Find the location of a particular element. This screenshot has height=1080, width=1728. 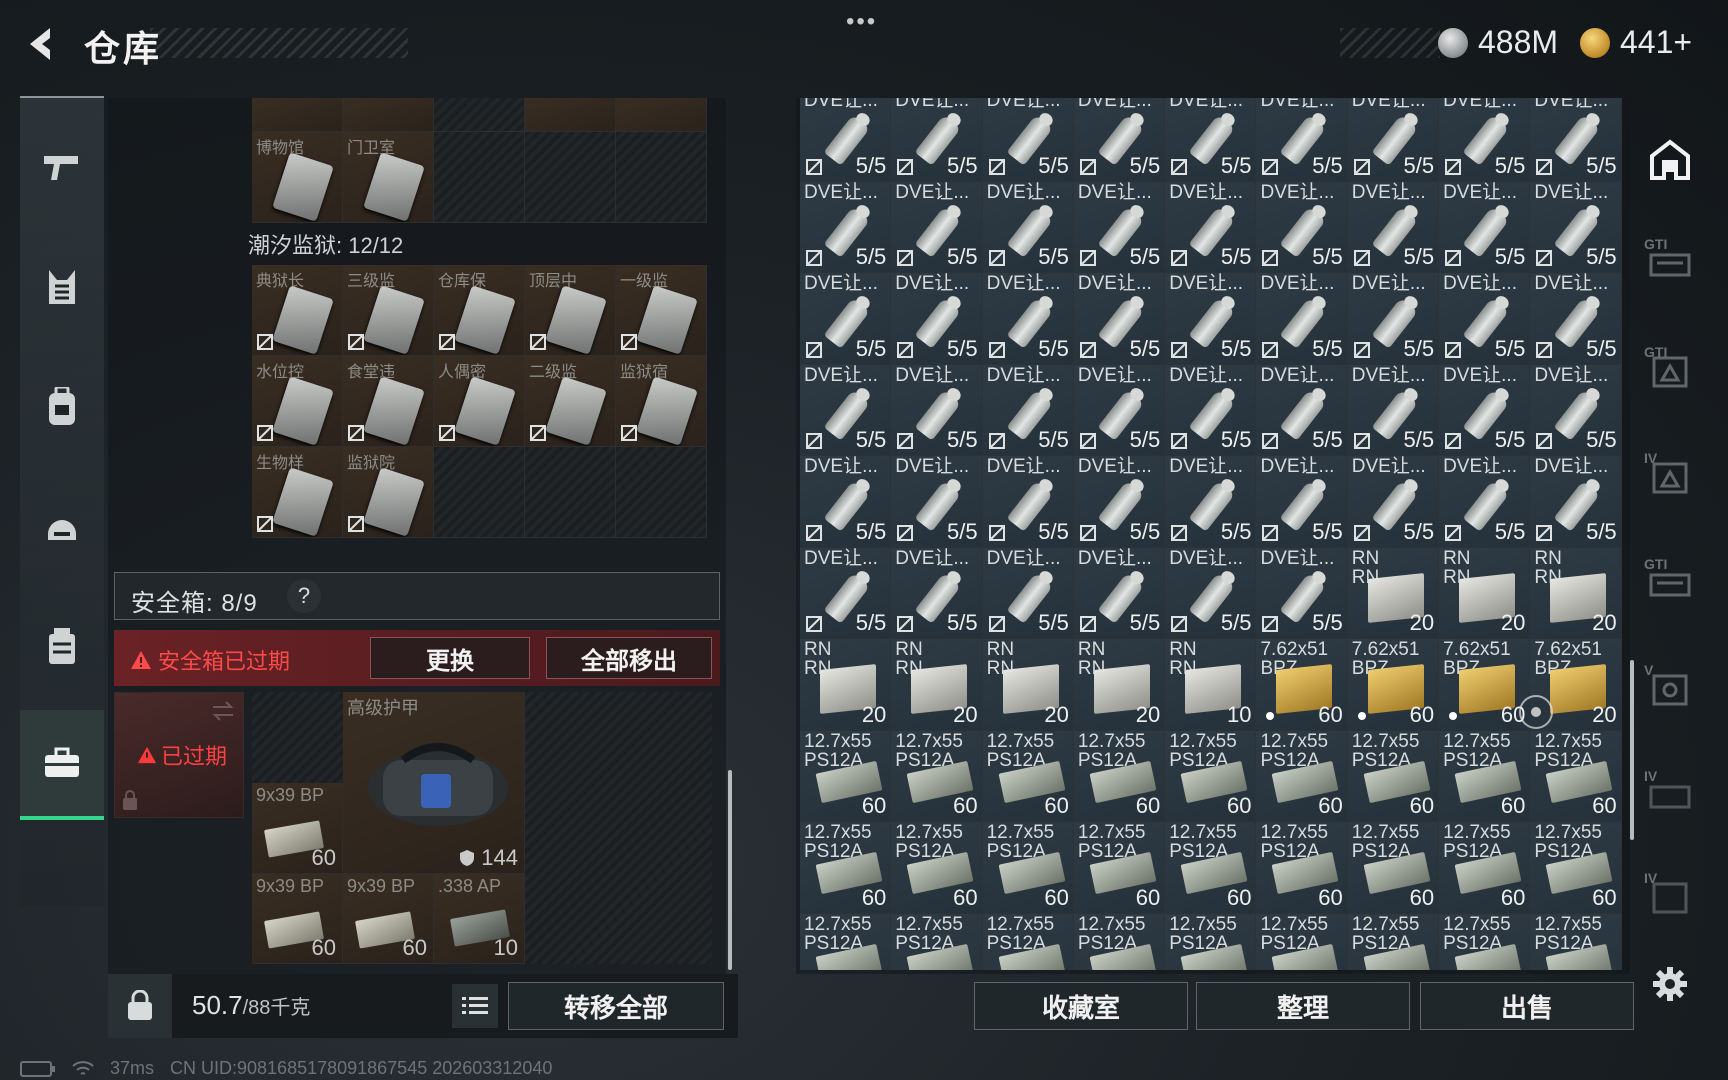

armor-item: 高级护甲 144 is located at coordinates (434, 783).